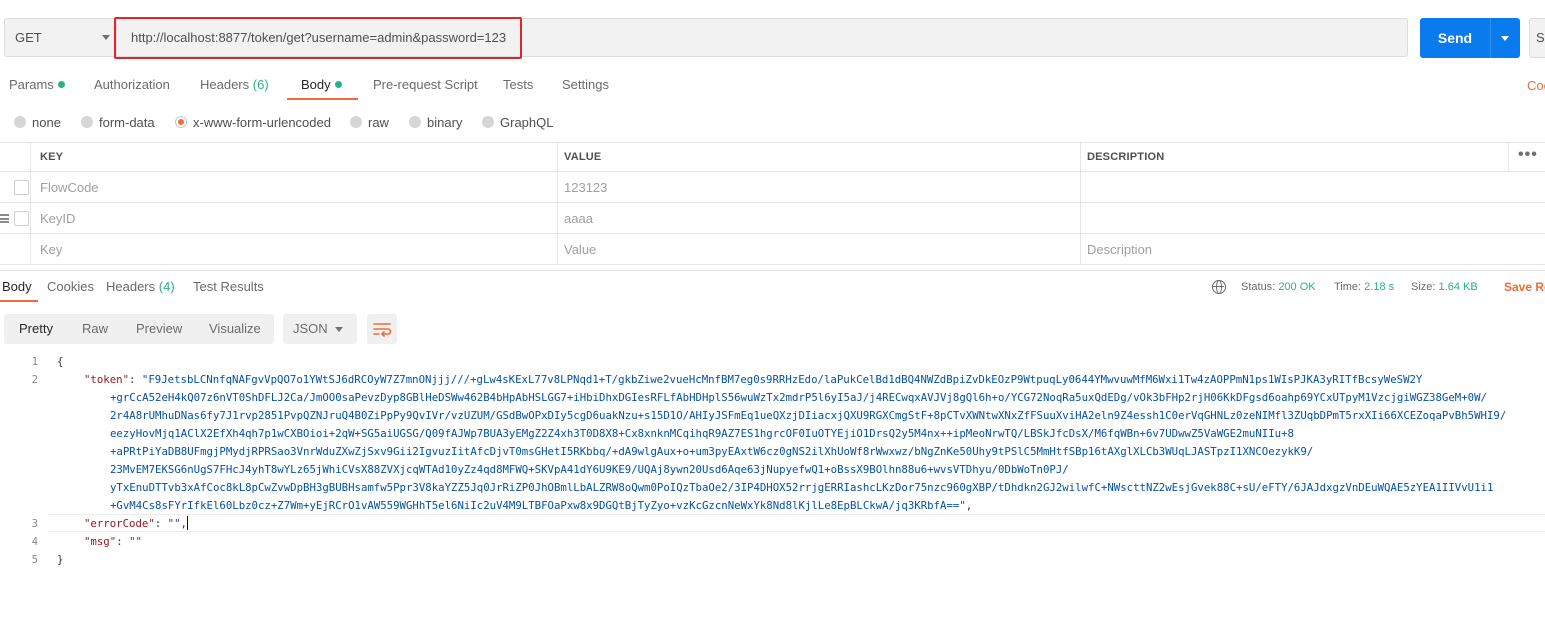  Describe the element at coordinates (1536, 85) in the screenshot. I see `code-link: Coo` at that location.